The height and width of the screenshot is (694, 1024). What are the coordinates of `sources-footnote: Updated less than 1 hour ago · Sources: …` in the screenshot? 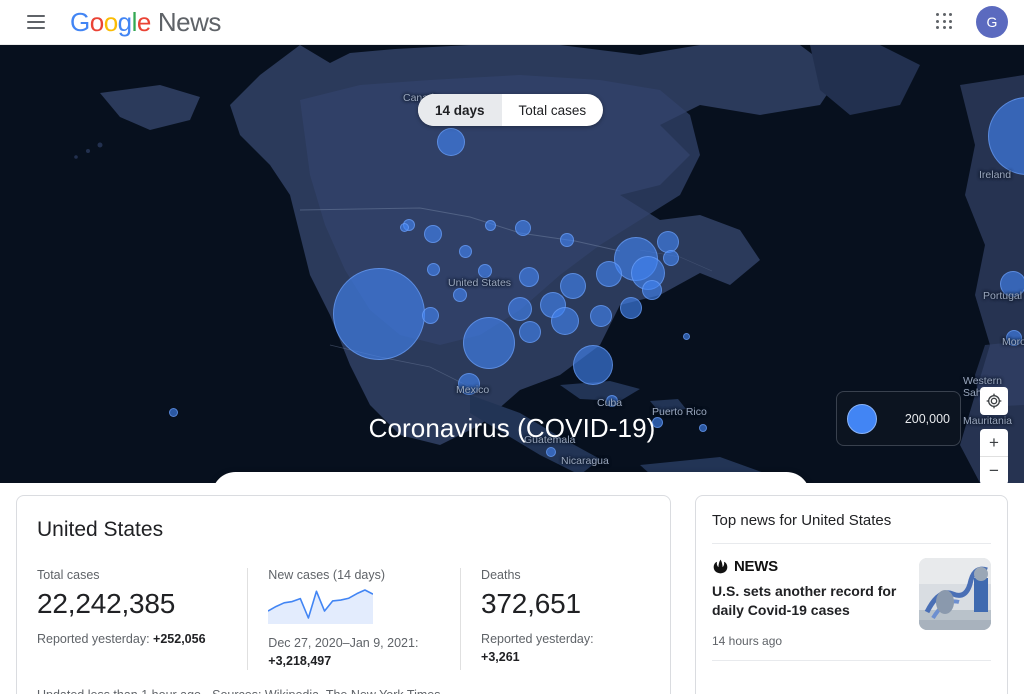 It's located at (343, 691).